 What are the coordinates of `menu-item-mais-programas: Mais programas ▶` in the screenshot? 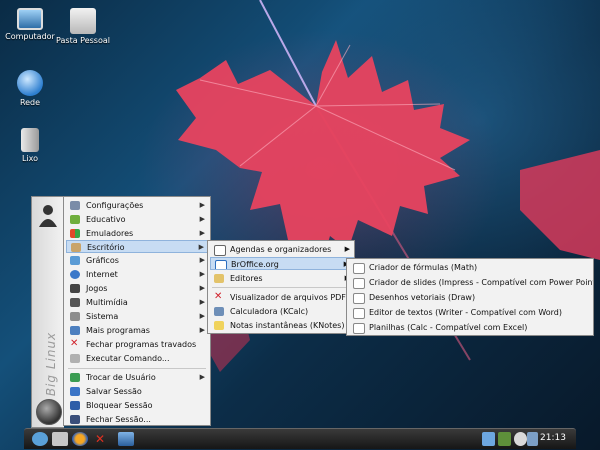 It's located at (137, 330).